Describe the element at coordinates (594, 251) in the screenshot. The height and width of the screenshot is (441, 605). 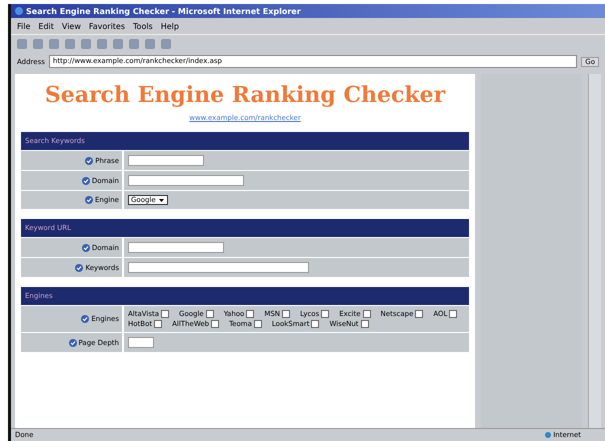
I see `scrollbar` at that location.